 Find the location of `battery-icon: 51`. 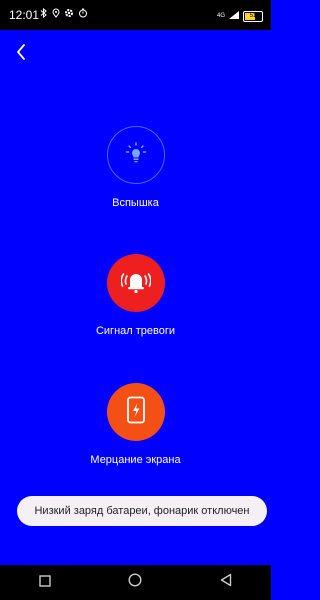

battery-icon: 51 is located at coordinates (253, 16).